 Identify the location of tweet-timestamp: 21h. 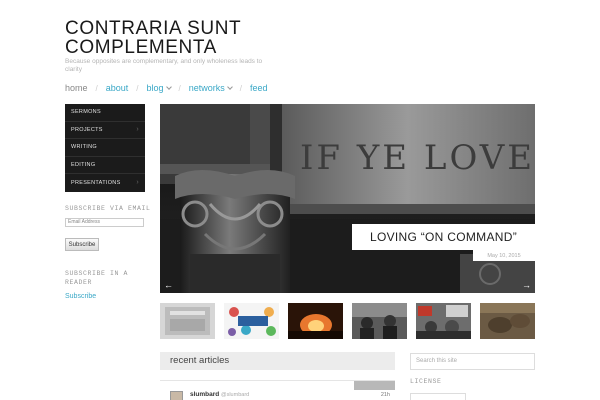
(385, 395).